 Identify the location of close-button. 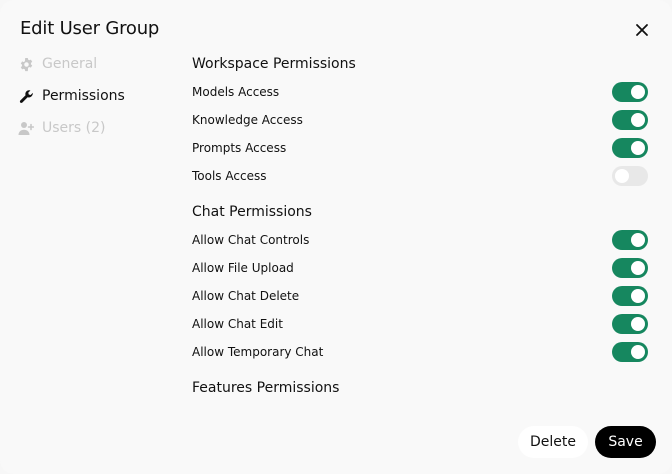
(642, 30).